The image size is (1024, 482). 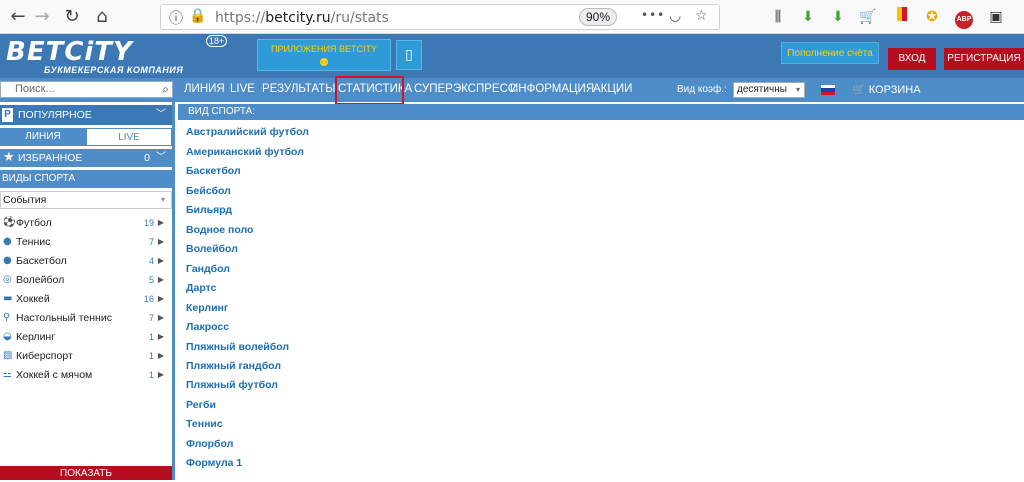 What do you see at coordinates (324, 63) in the screenshot?
I see `android-apple-icon: ⚉` at bounding box center [324, 63].